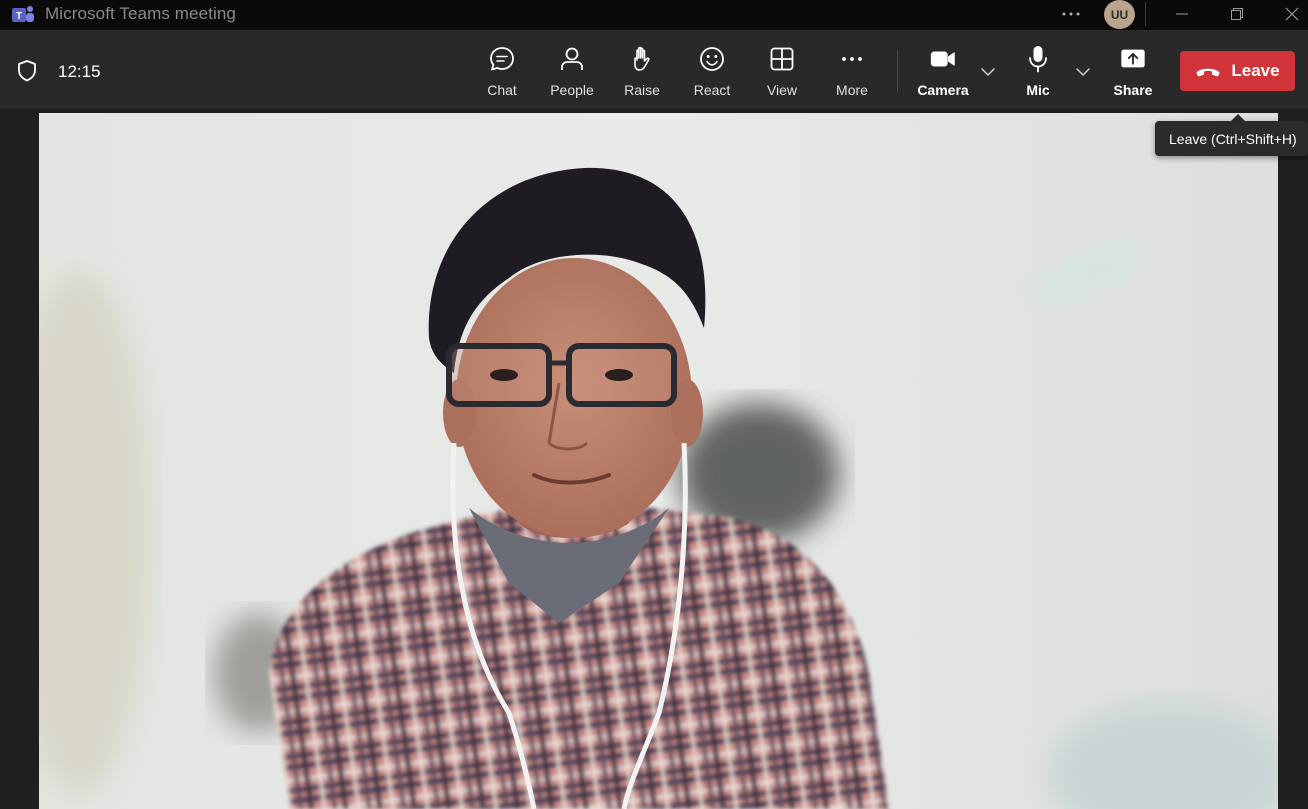 The width and height of the screenshot is (1308, 809). I want to click on title-separator, so click(1145, 14).